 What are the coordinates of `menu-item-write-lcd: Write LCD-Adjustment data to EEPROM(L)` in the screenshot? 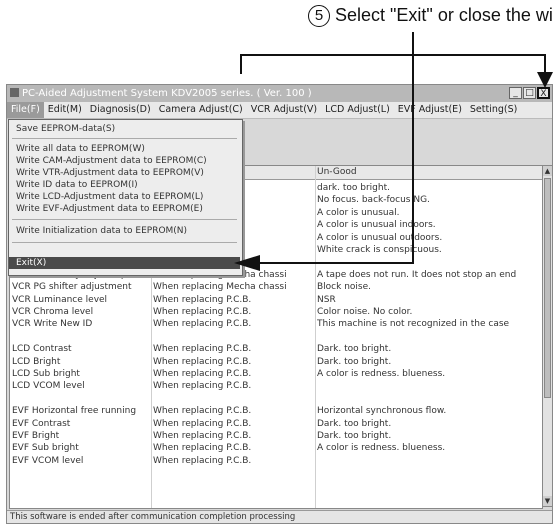 It's located at (124, 197).